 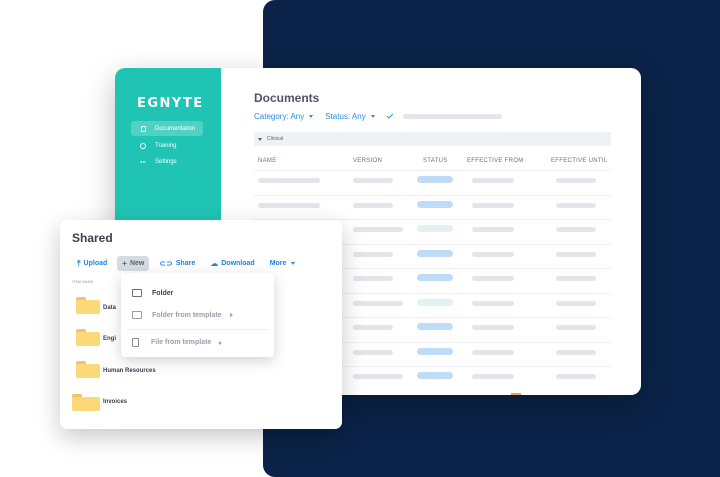 What do you see at coordinates (137, 293) in the screenshot?
I see `folder-outline-icon` at bounding box center [137, 293].